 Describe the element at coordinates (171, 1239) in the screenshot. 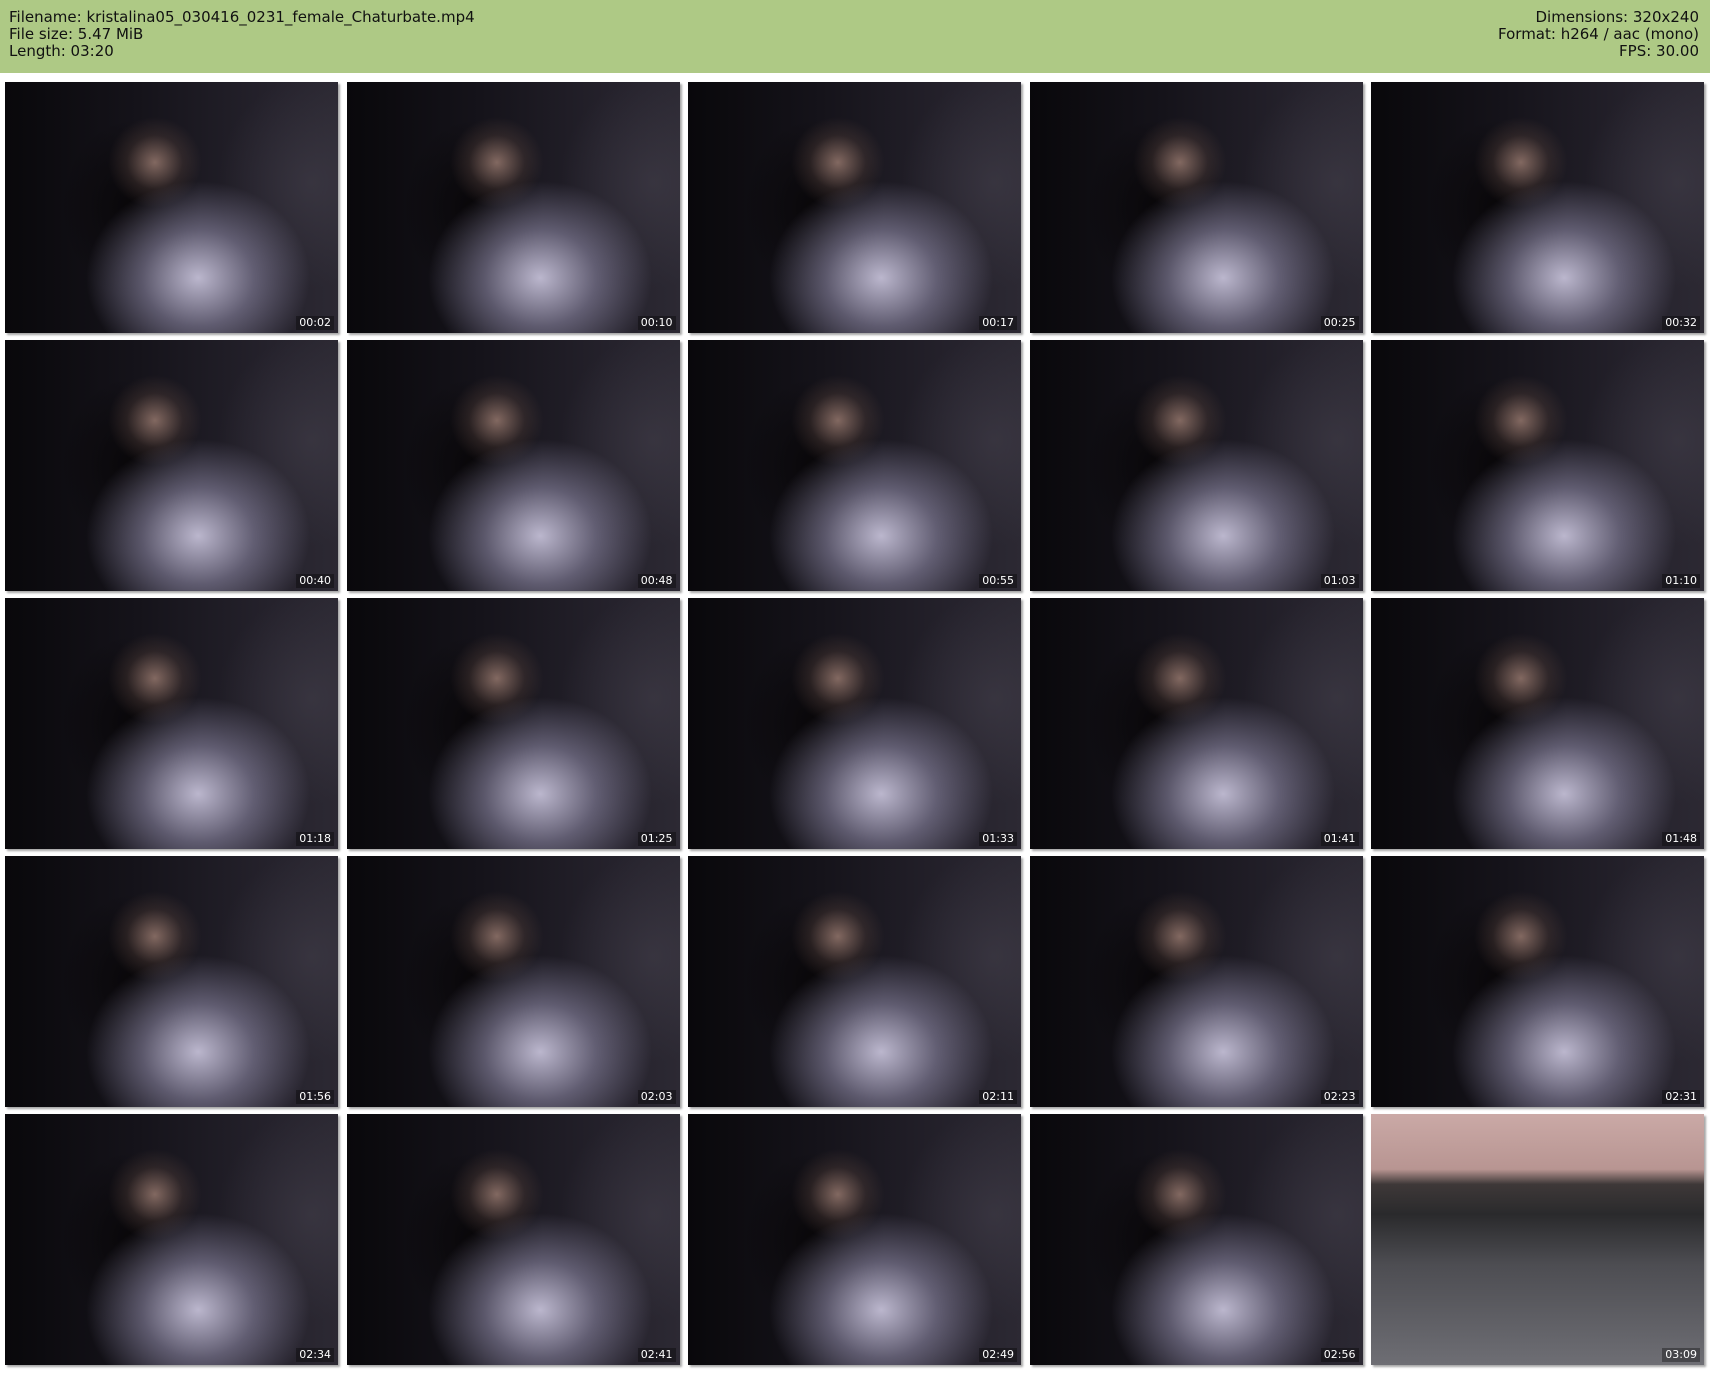

I see `video-thumbnail: 02:34` at that location.